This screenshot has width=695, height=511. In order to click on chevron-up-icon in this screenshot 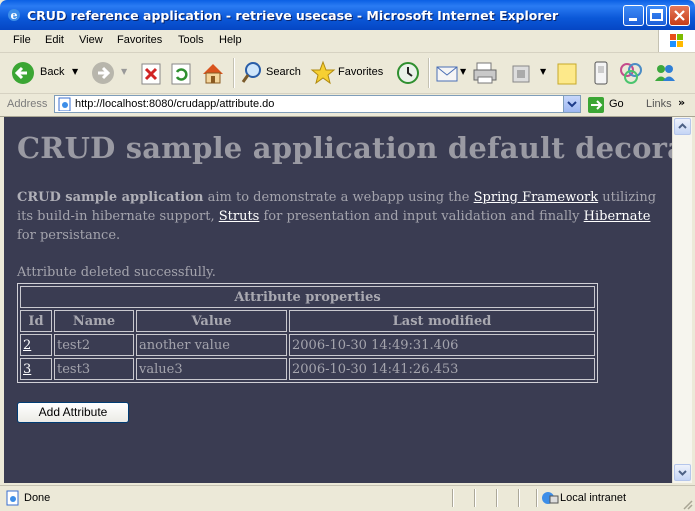, I will do `click(682, 126)`.